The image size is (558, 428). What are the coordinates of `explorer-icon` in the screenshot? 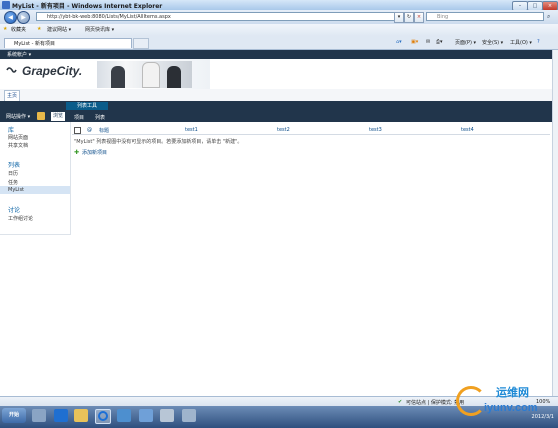 It's located at (81, 415).